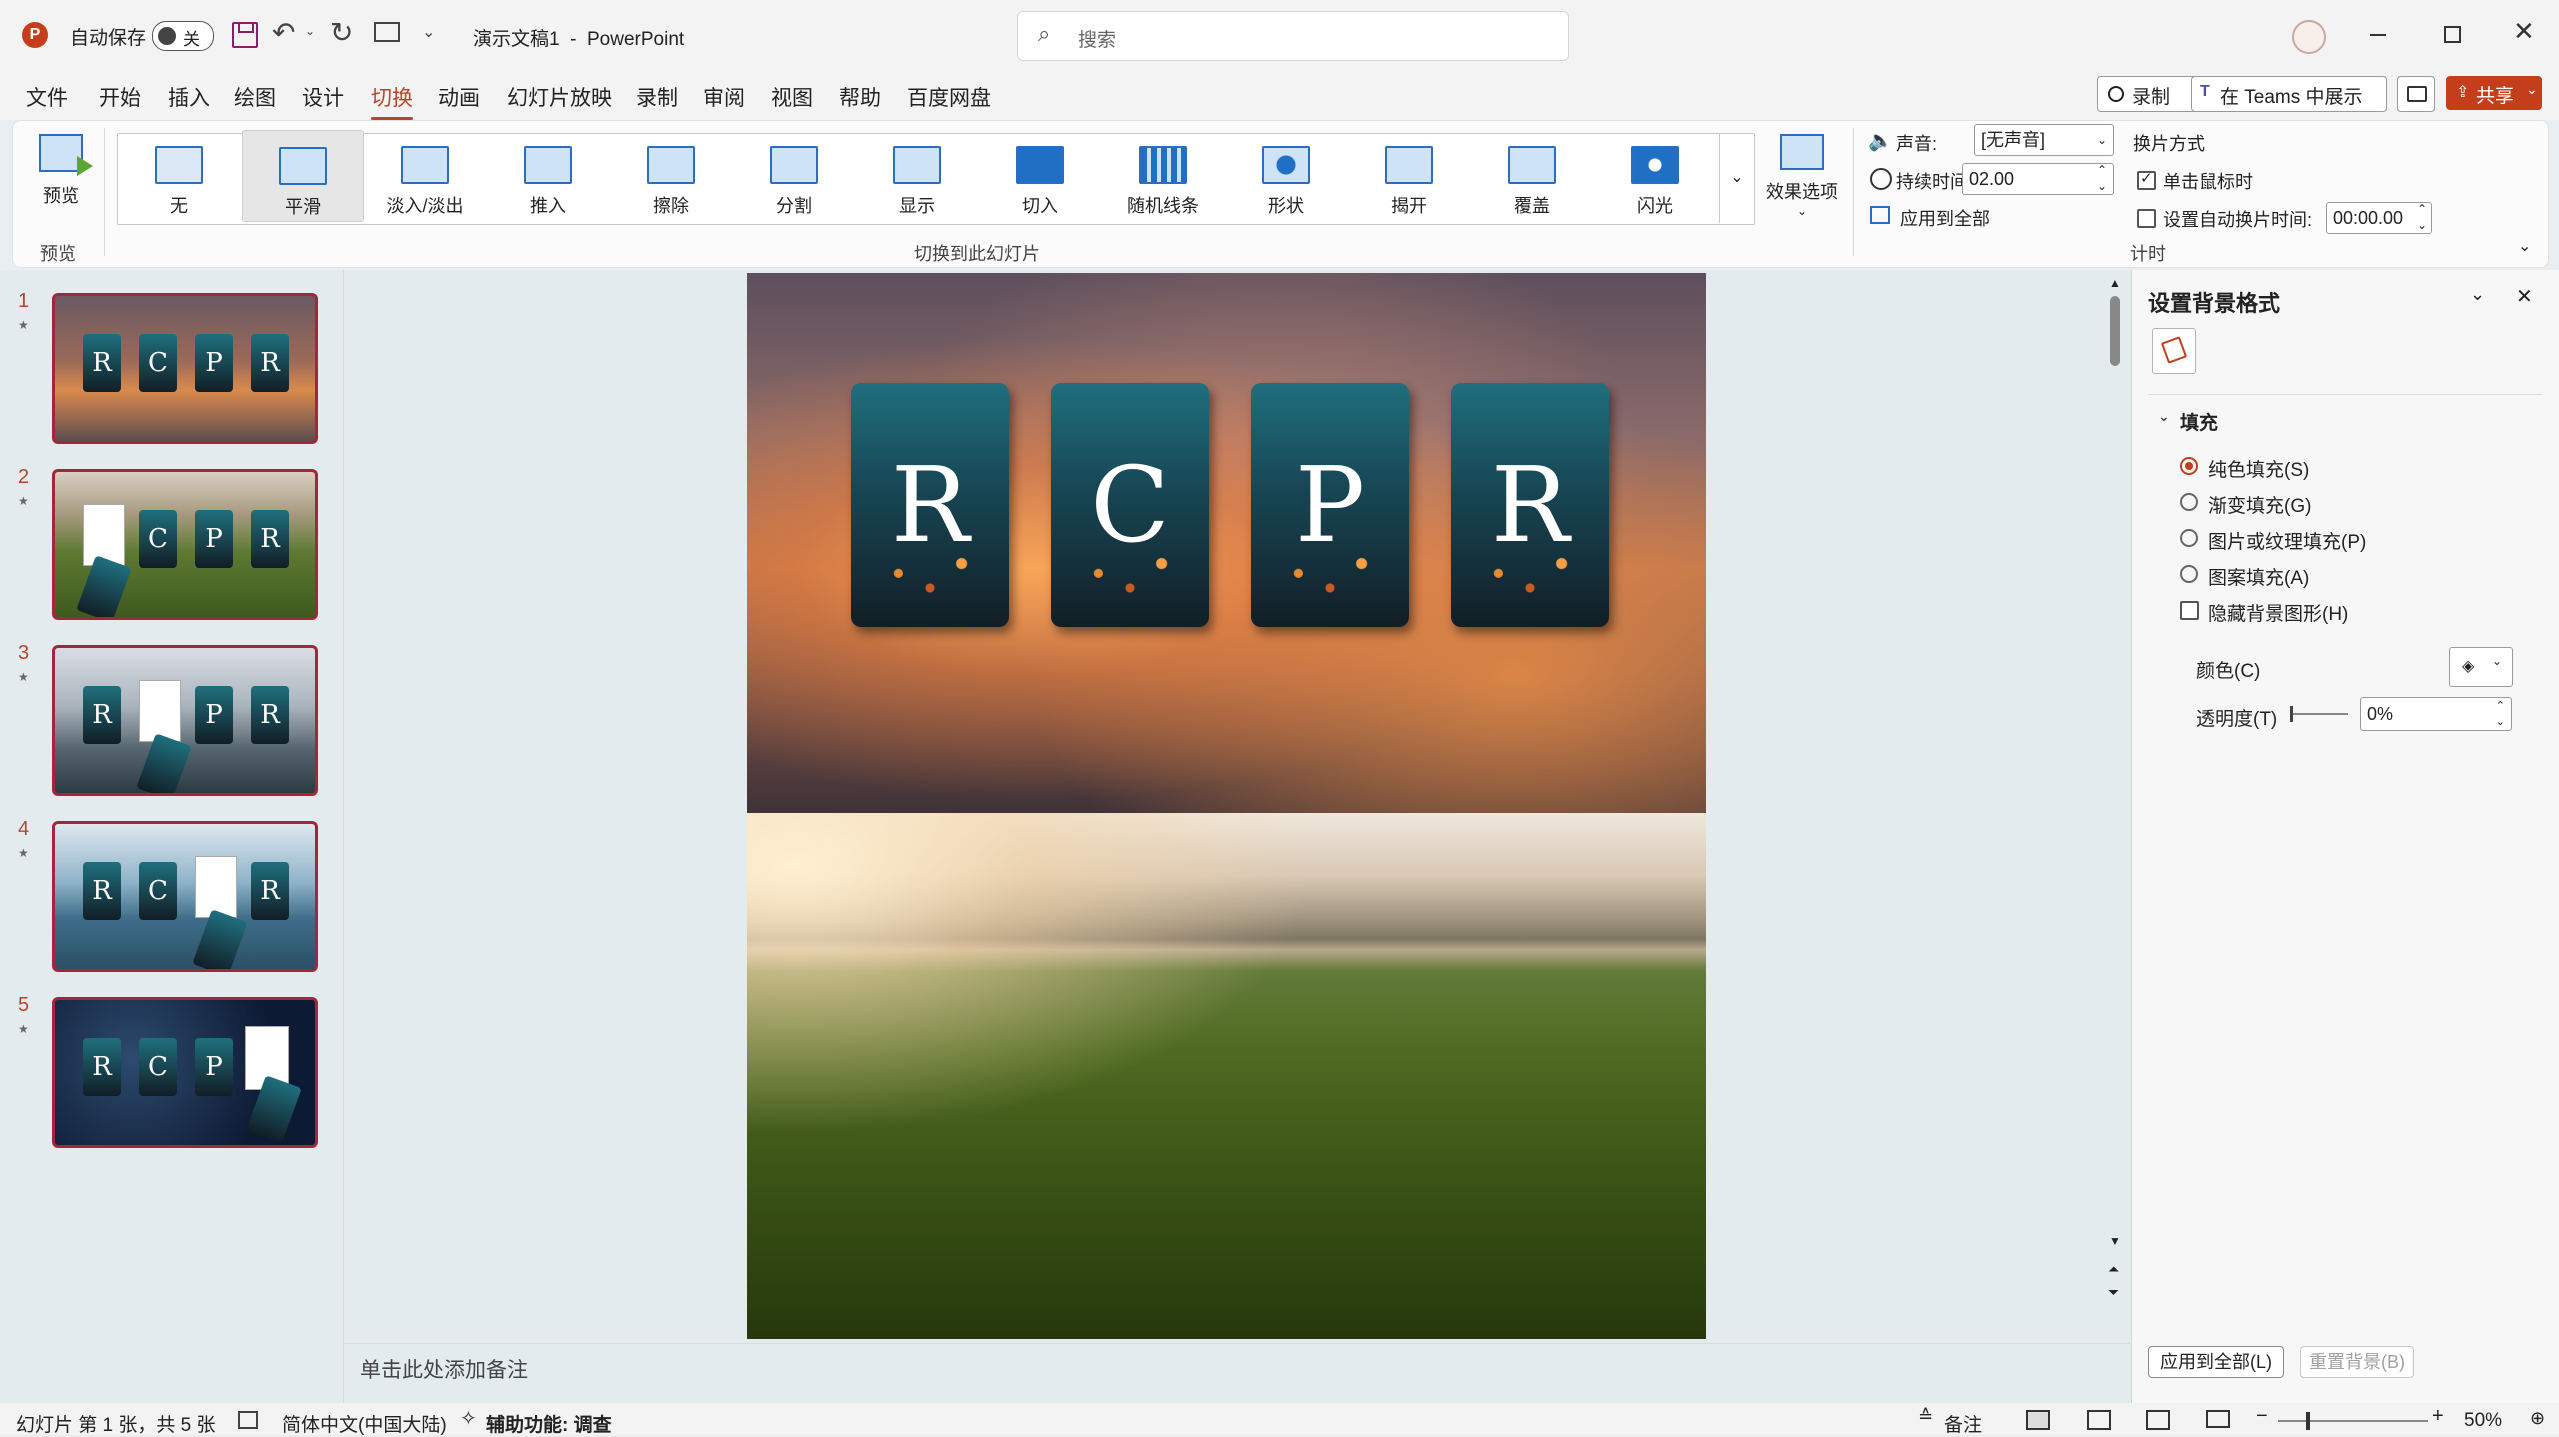 The width and height of the screenshot is (2559, 1437). What do you see at coordinates (2308, 1421) in the screenshot?
I see `zoom-slider-handle` at bounding box center [2308, 1421].